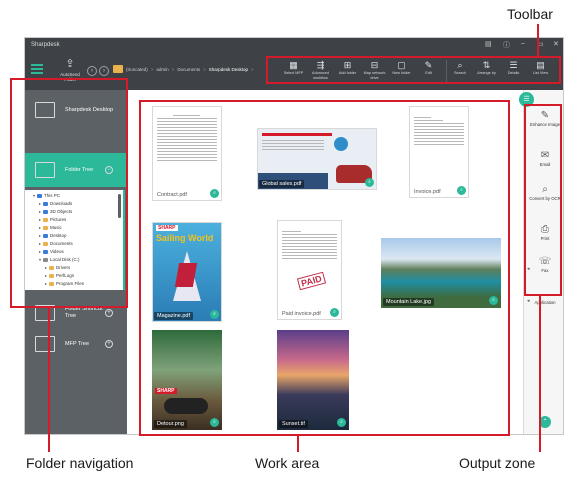 The height and width of the screenshot is (477, 586). I want to click on collapse-icon: −, so click(109, 170).